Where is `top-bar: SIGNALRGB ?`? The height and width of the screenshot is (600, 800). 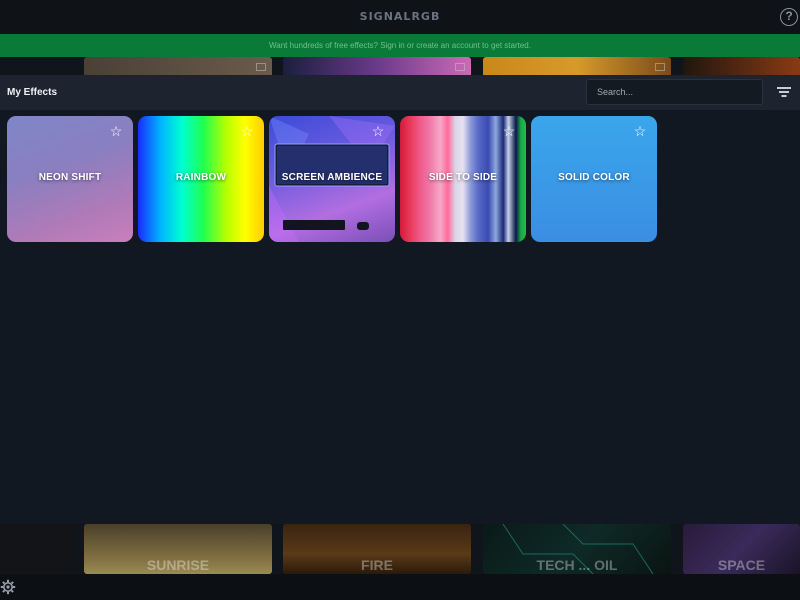
top-bar: SIGNALRGB ? is located at coordinates (400, 17).